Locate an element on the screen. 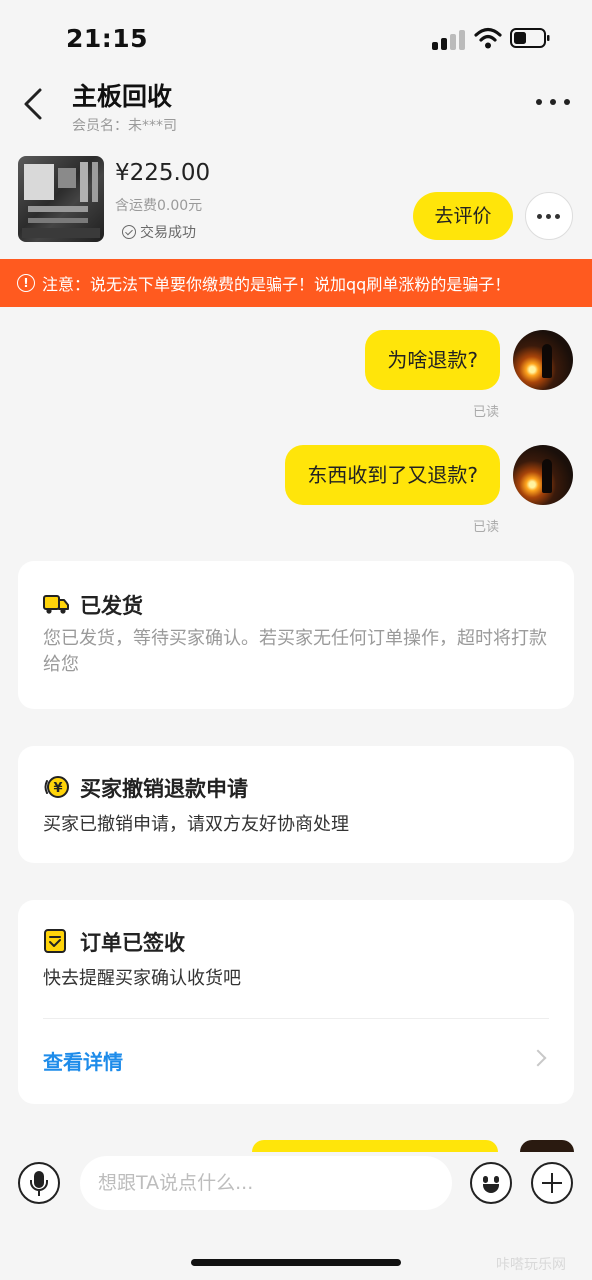  product-more-button is located at coordinates (549, 216).